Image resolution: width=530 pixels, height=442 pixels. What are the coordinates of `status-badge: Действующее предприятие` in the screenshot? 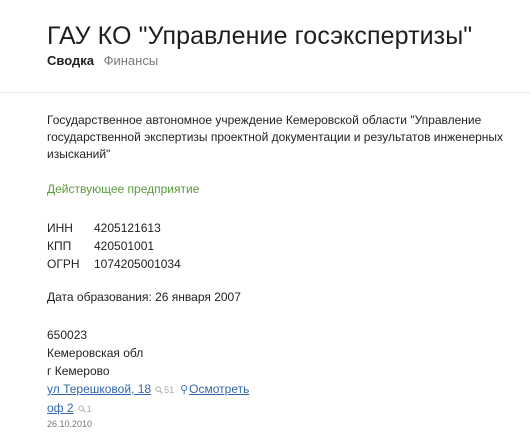 It's located at (123, 189).